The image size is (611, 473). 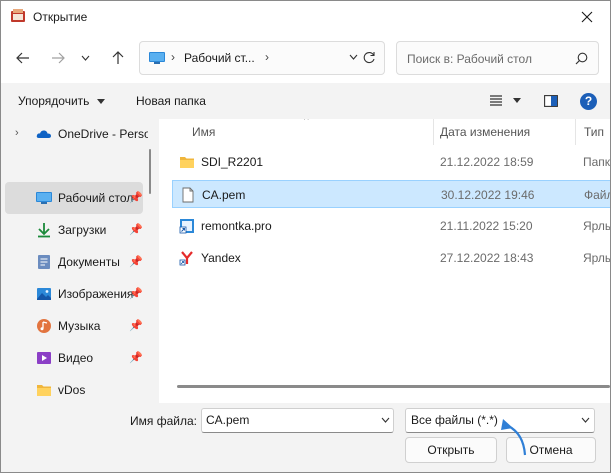 What do you see at coordinates (60, 17) in the screenshot?
I see `window-title: Открытие` at bounding box center [60, 17].